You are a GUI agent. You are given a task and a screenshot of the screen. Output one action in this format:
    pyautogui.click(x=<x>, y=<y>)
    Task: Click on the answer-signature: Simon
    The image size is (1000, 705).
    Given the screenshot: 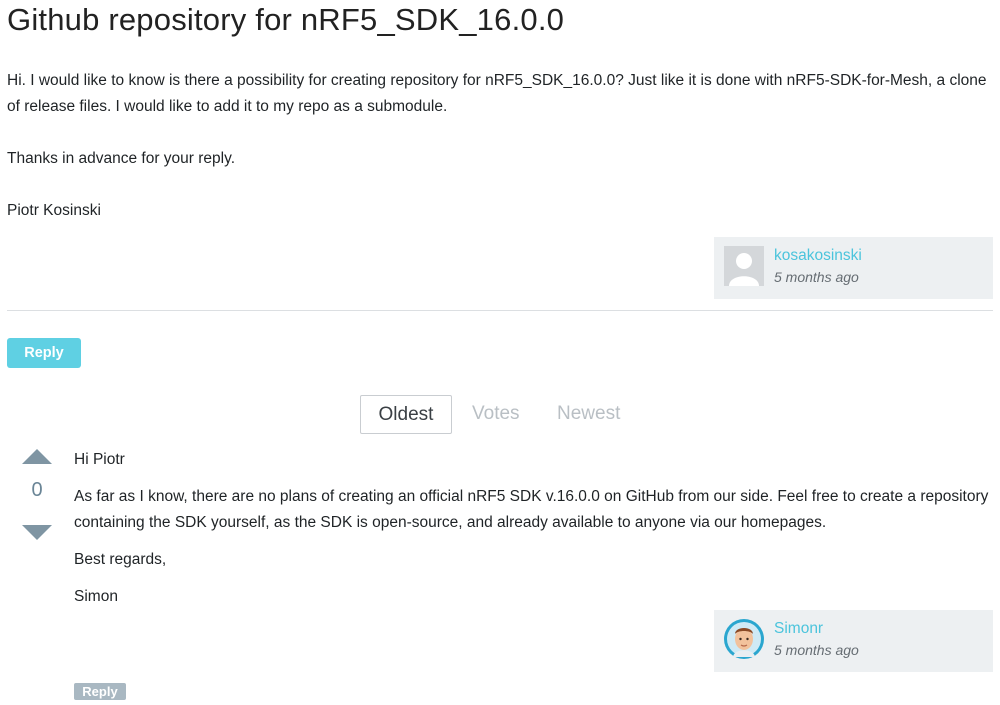 What is the action you would take?
    pyautogui.click(x=96, y=596)
    